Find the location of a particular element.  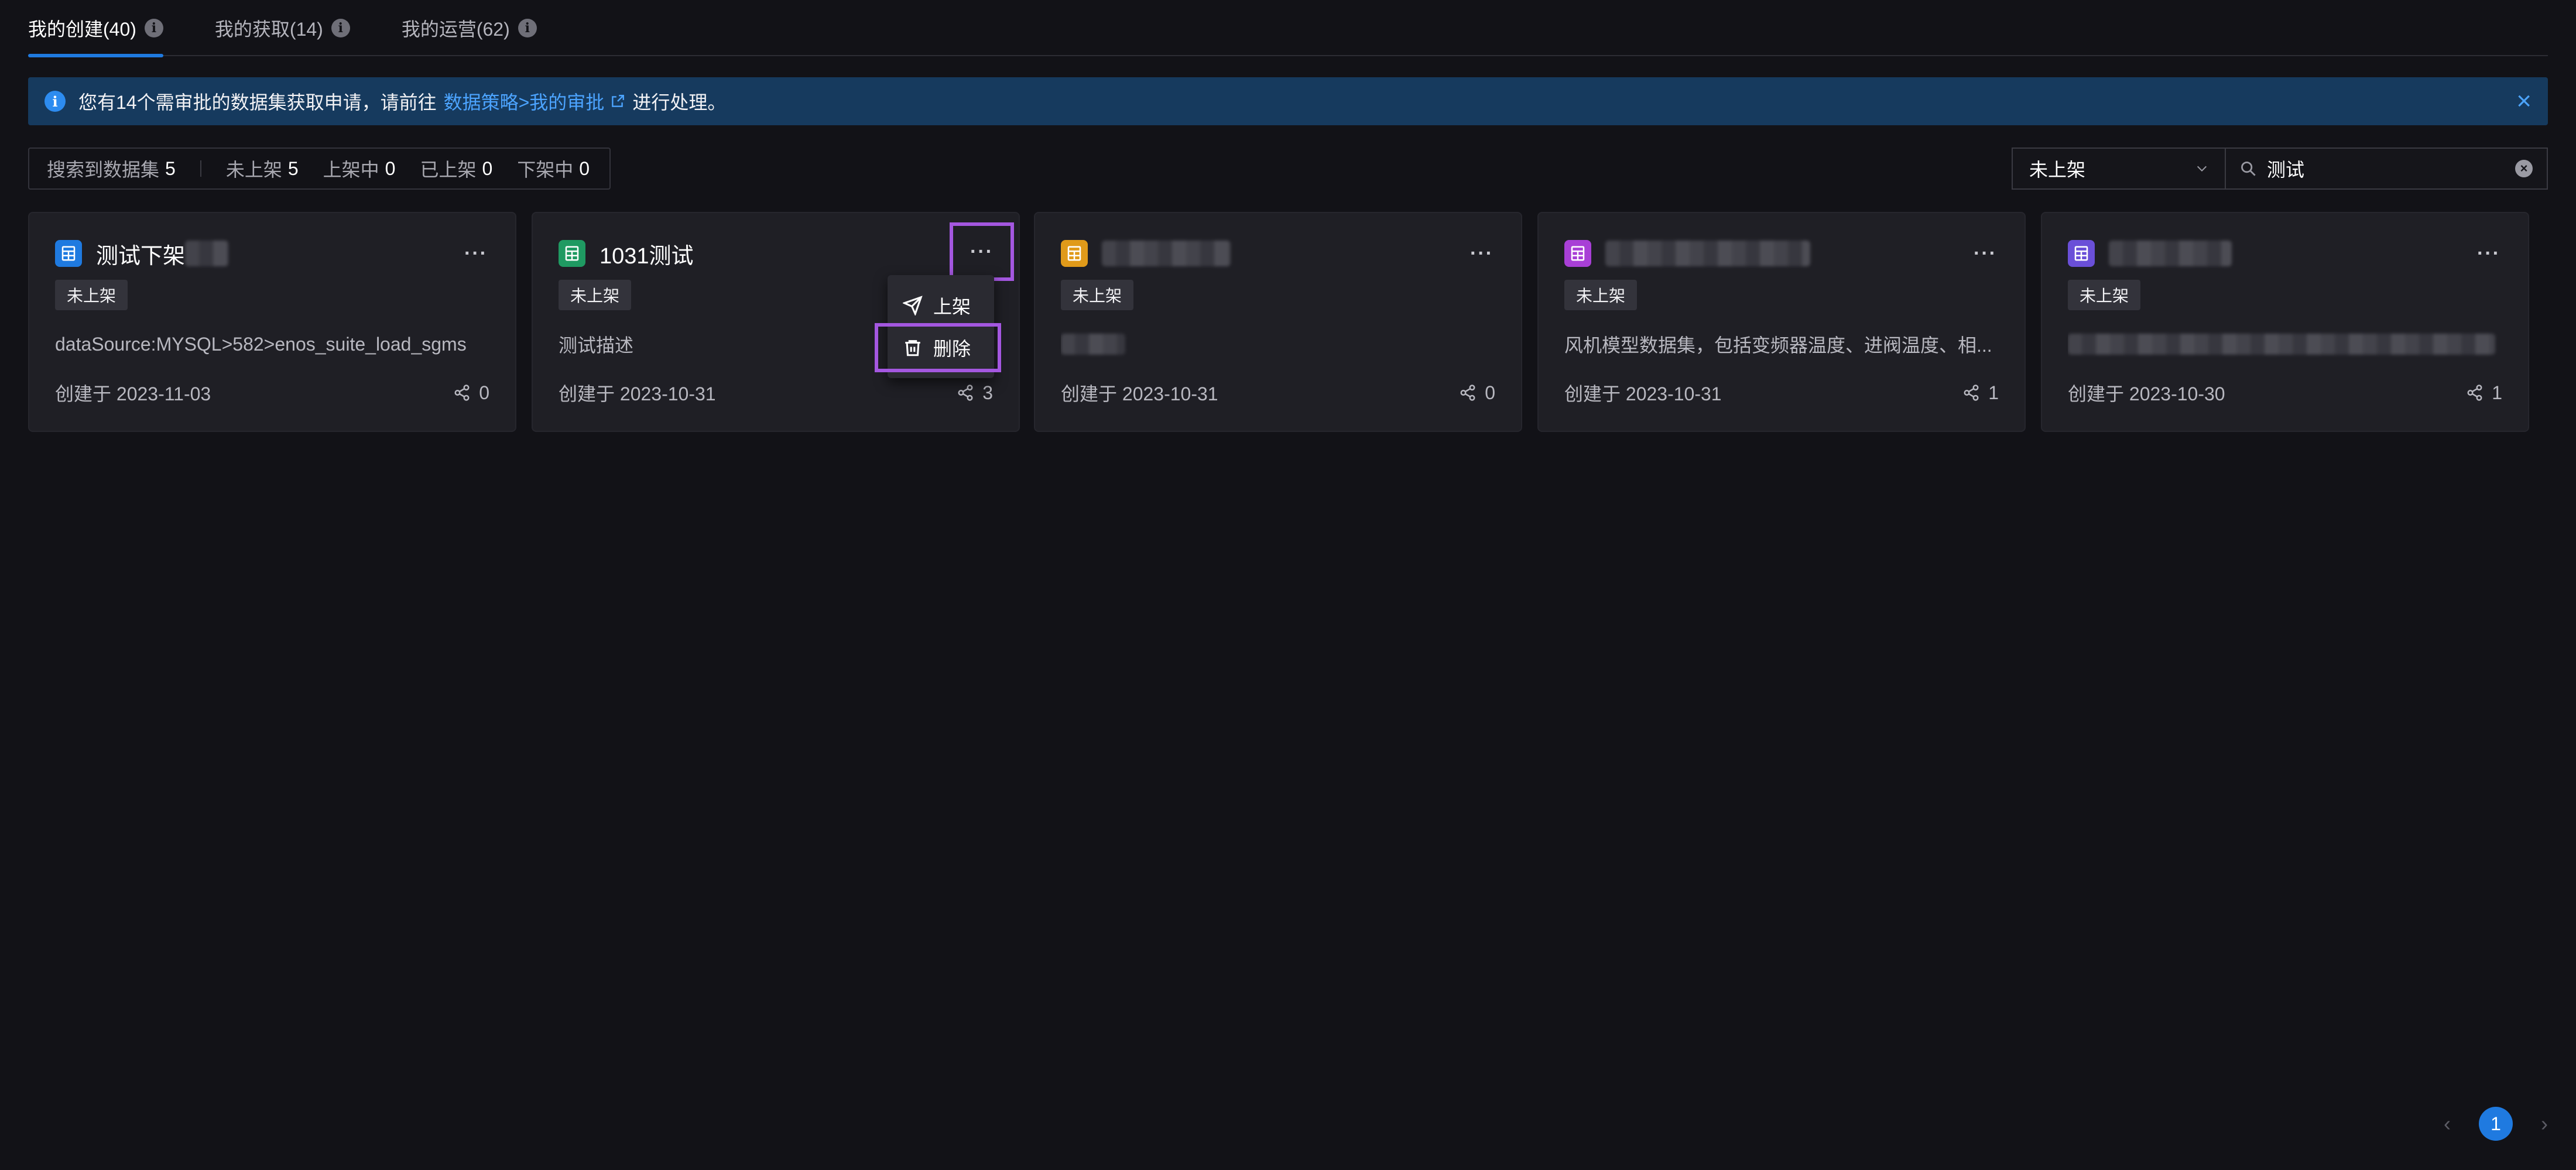

divider is located at coordinates (200, 168).